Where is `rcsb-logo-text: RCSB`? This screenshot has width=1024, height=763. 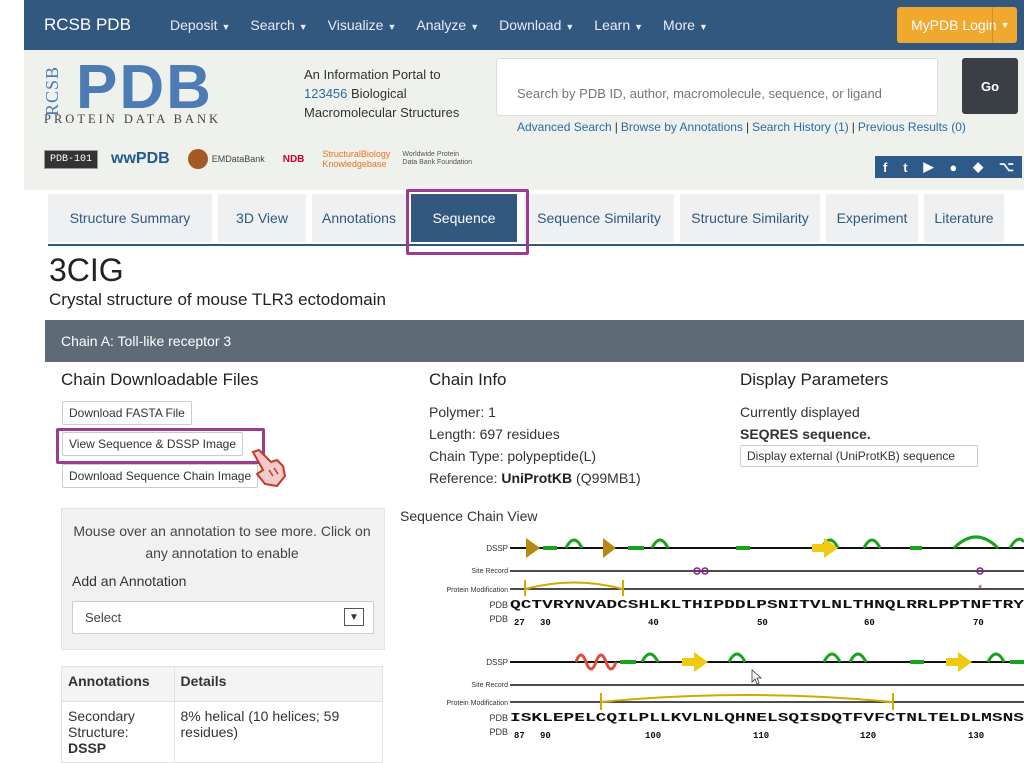 rcsb-logo-text: RCSB is located at coordinates (52, 90).